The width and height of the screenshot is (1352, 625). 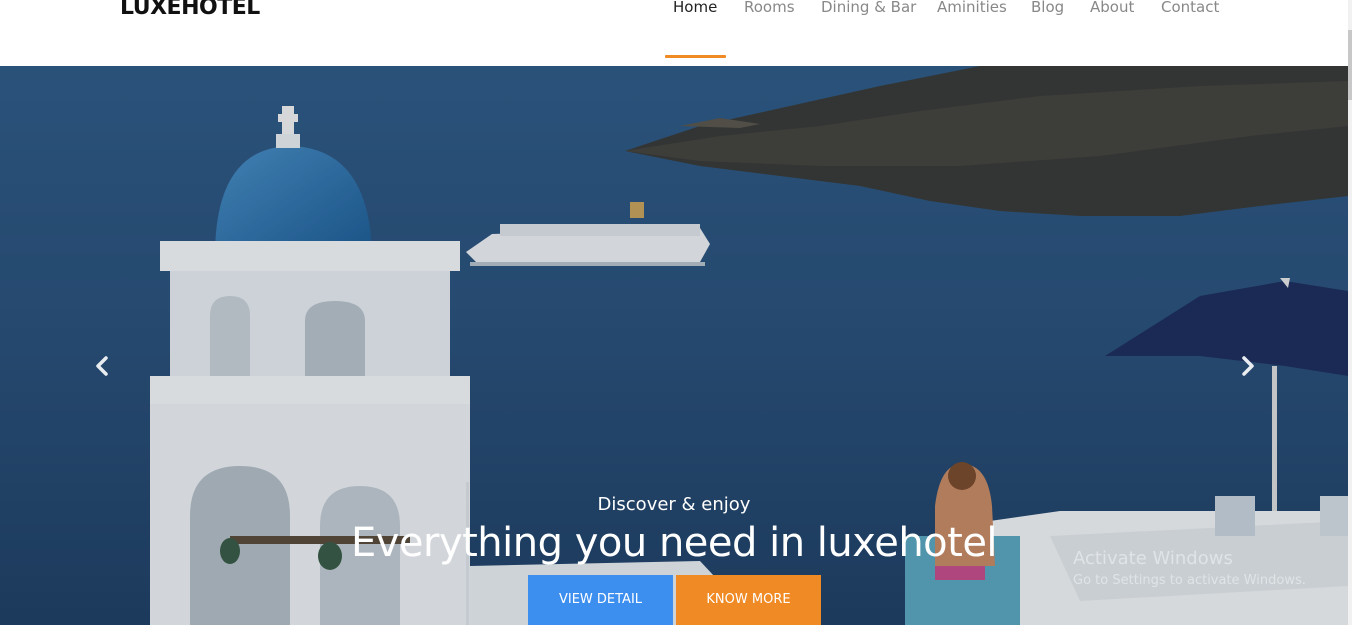 I want to click on nav-active-indicator, so click(x=695, y=56).